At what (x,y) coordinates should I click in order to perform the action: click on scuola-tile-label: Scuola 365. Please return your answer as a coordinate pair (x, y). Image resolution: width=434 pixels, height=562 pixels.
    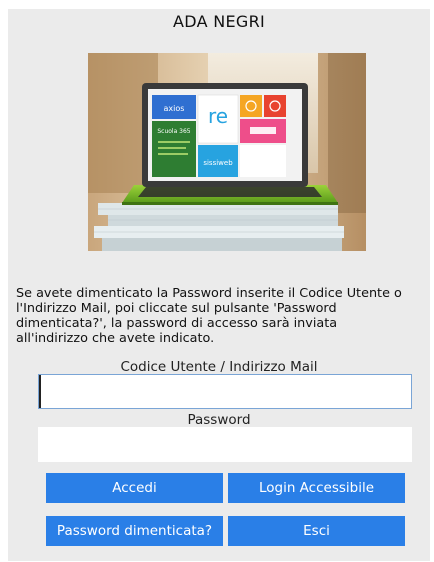
    Looking at the image, I should click on (173, 131).